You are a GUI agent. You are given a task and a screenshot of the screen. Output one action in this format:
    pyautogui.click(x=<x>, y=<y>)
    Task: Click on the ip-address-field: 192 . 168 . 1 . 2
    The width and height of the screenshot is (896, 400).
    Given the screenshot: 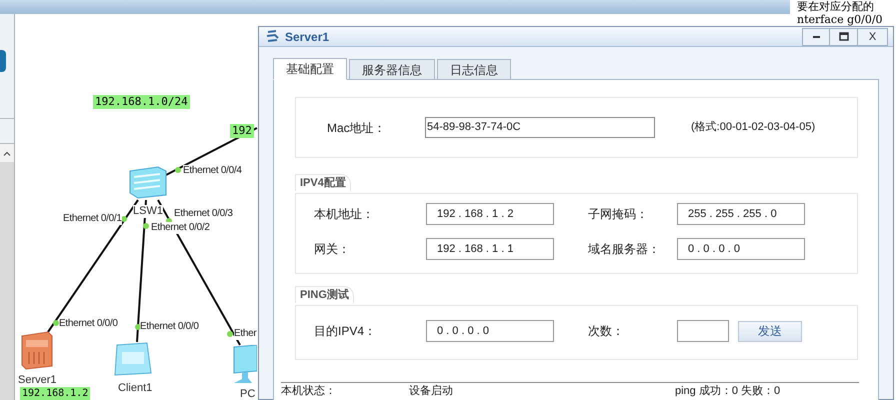 What is the action you would take?
    pyautogui.click(x=490, y=214)
    